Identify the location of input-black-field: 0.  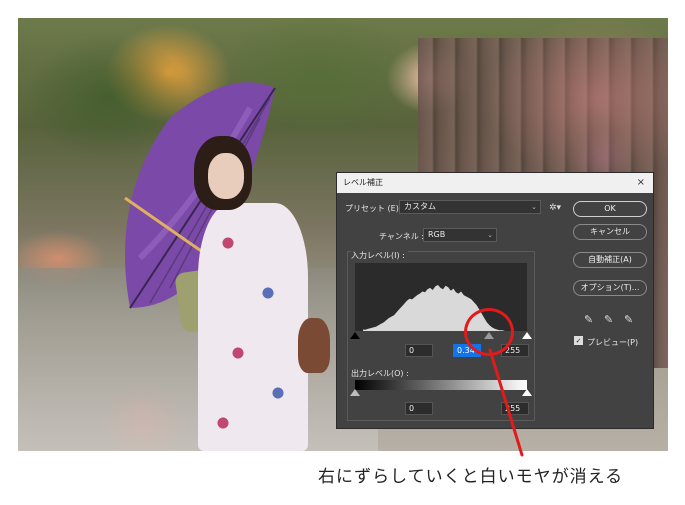
(419, 350).